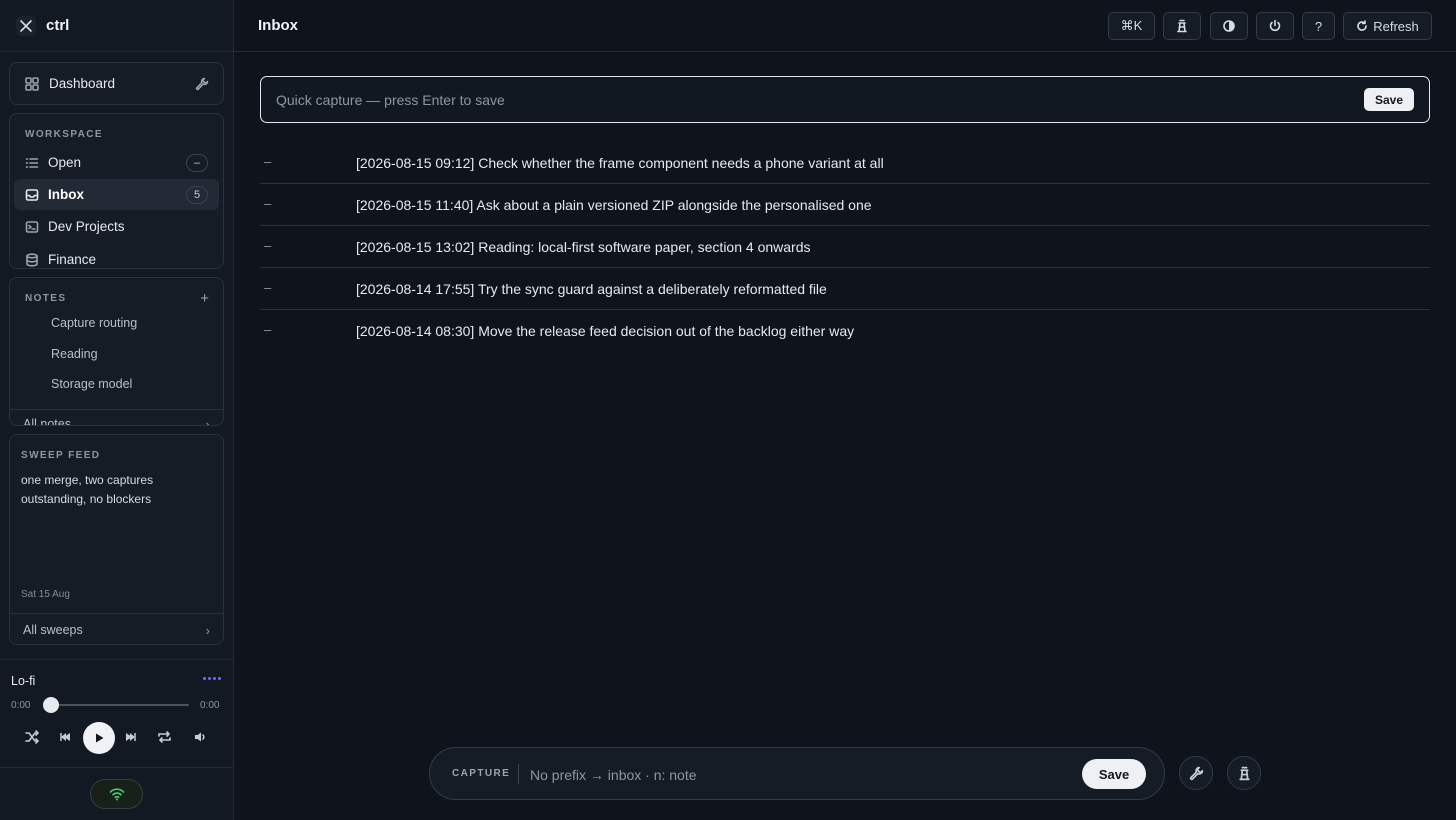 The image size is (1456, 820). What do you see at coordinates (86, 226) in the screenshot?
I see `sidebar-item-label: Dev Projects` at bounding box center [86, 226].